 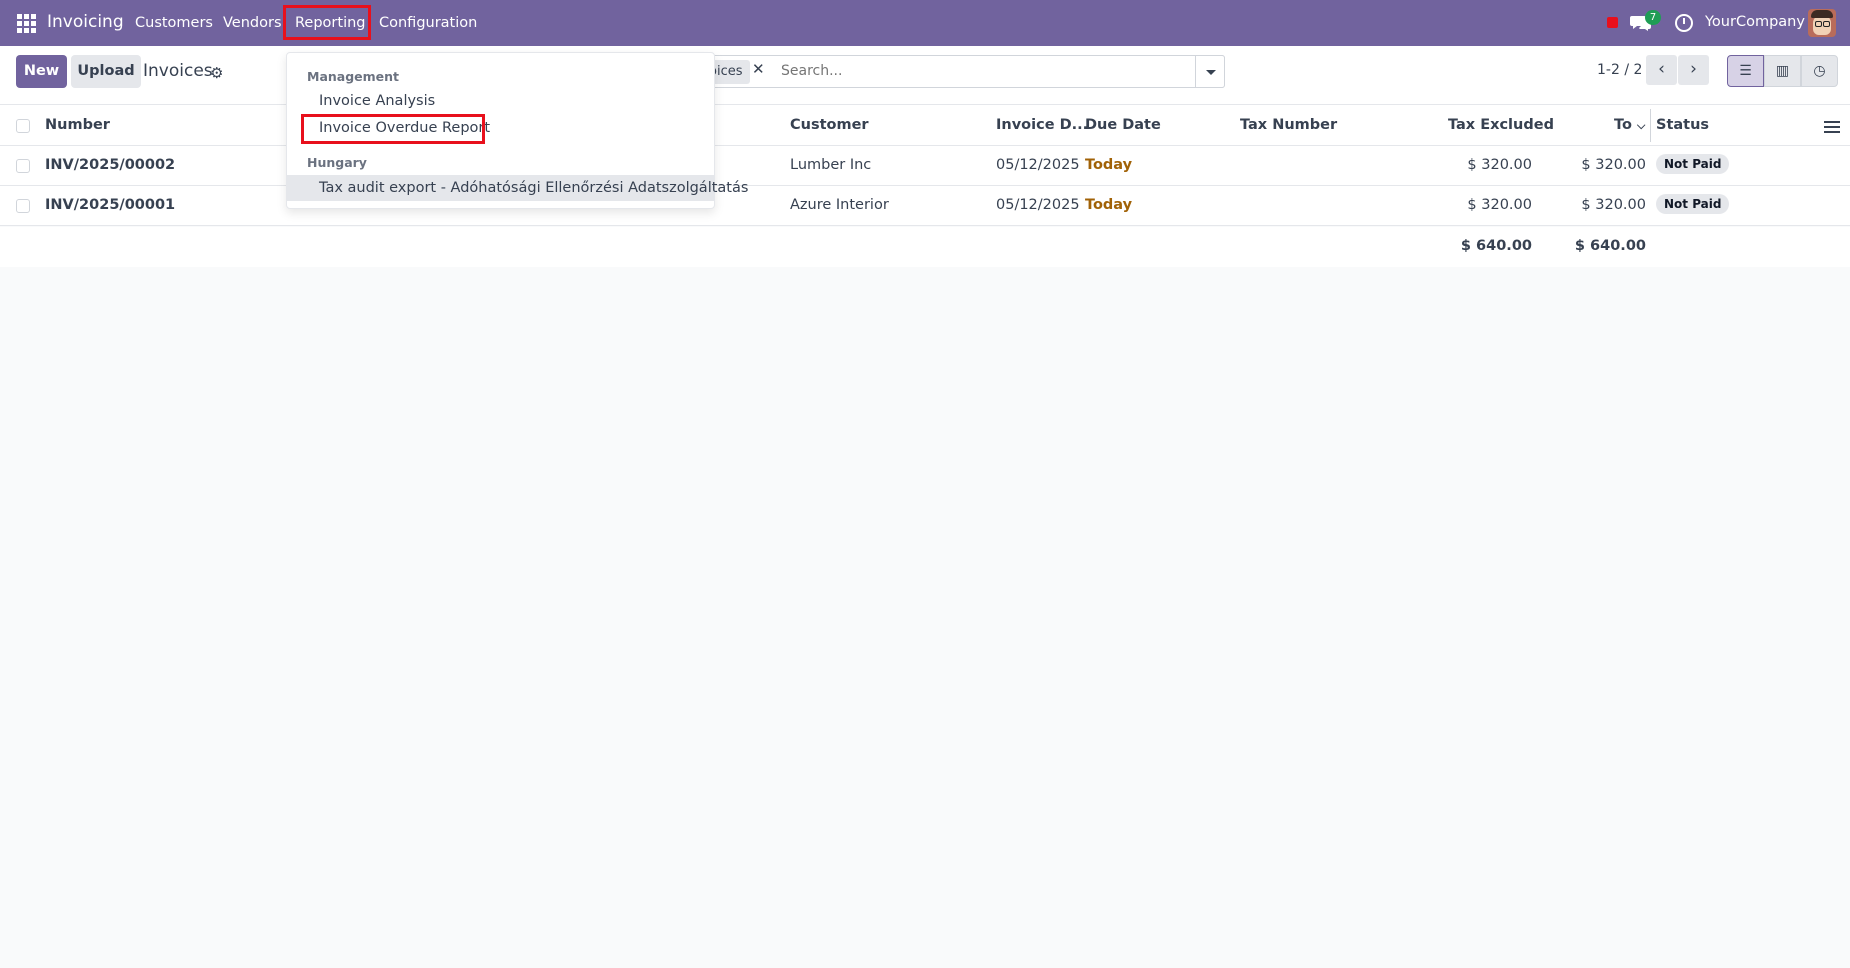 I want to click on pager-value: 1-2 / 2, so click(x=1619, y=70).